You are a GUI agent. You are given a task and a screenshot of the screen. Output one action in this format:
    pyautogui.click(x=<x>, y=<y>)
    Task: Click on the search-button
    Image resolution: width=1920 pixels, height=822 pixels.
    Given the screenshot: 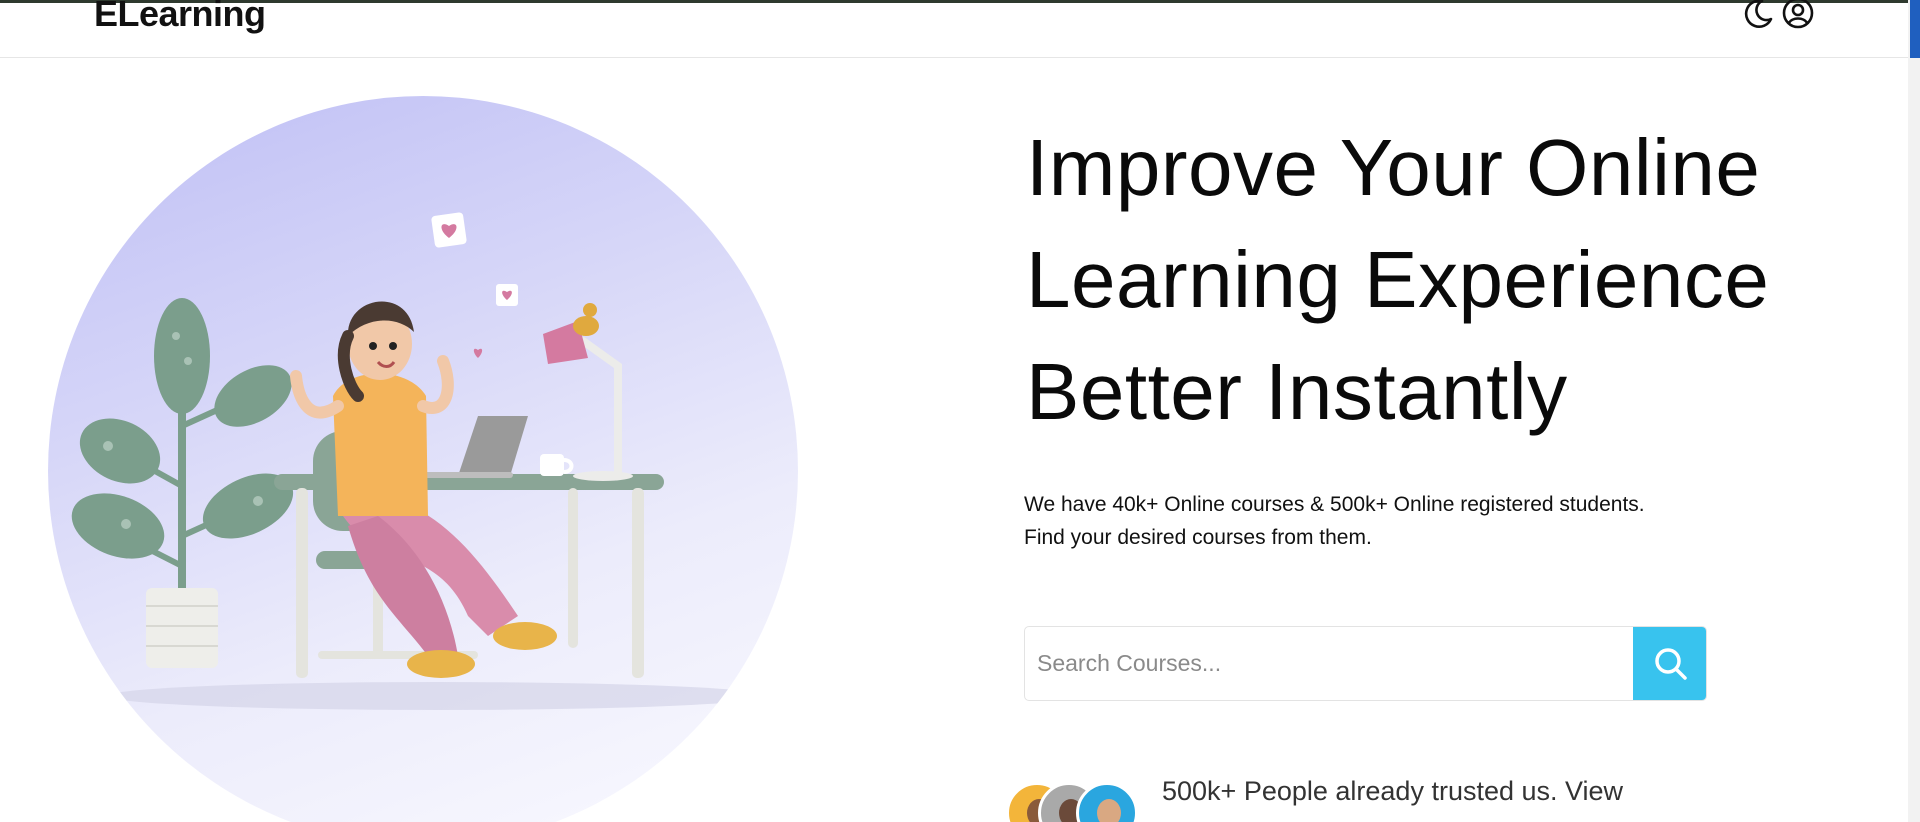 What is the action you would take?
    pyautogui.click(x=1669, y=663)
    